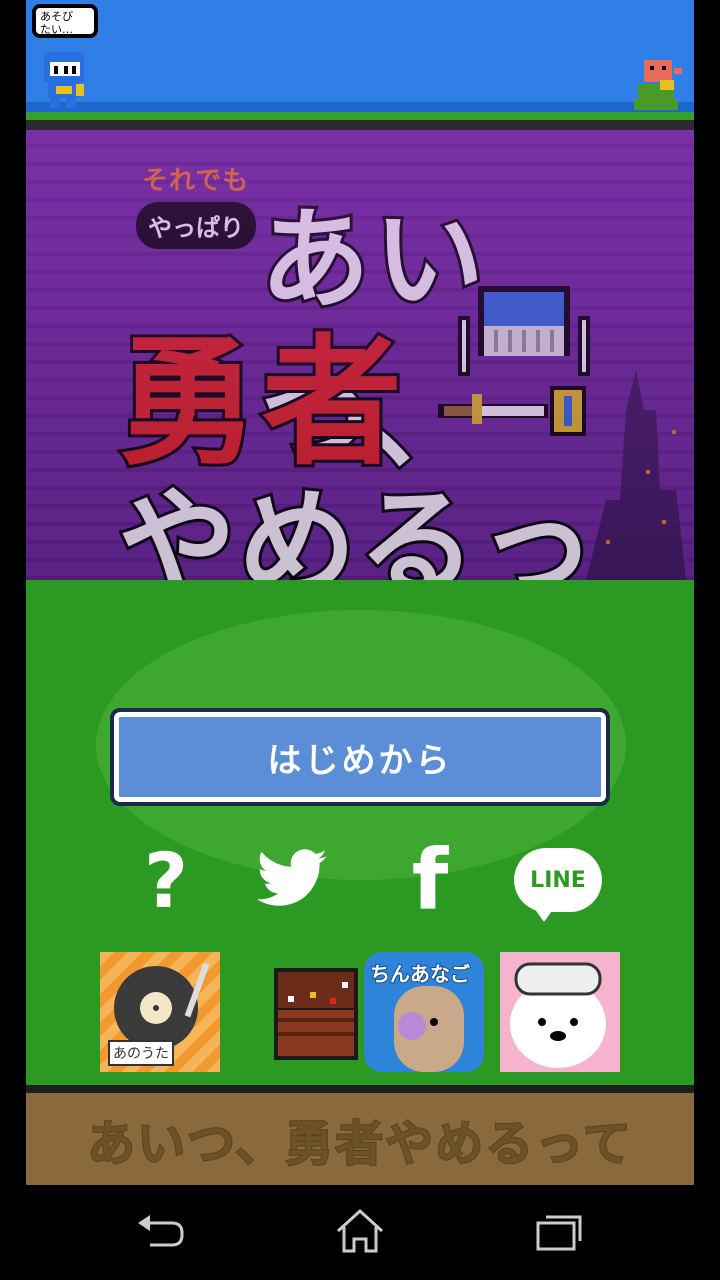 The width and height of the screenshot is (720, 1280). I want to click on banner-title: あいつ、勇者やめるって, so click(359, 1144).